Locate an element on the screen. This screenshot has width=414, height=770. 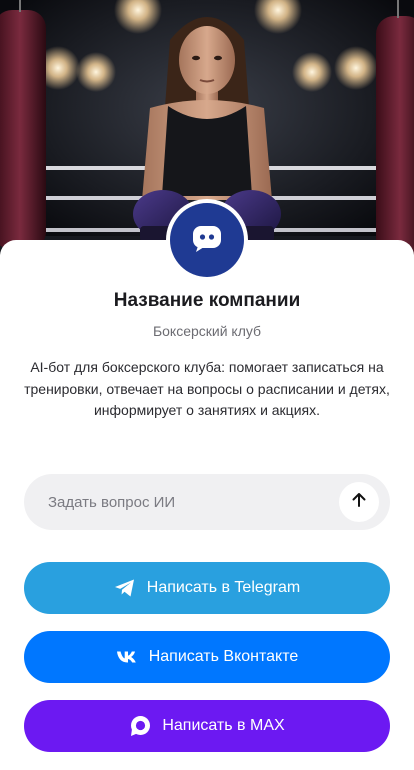
ask-ai-box is located at coordinates (207, 502).